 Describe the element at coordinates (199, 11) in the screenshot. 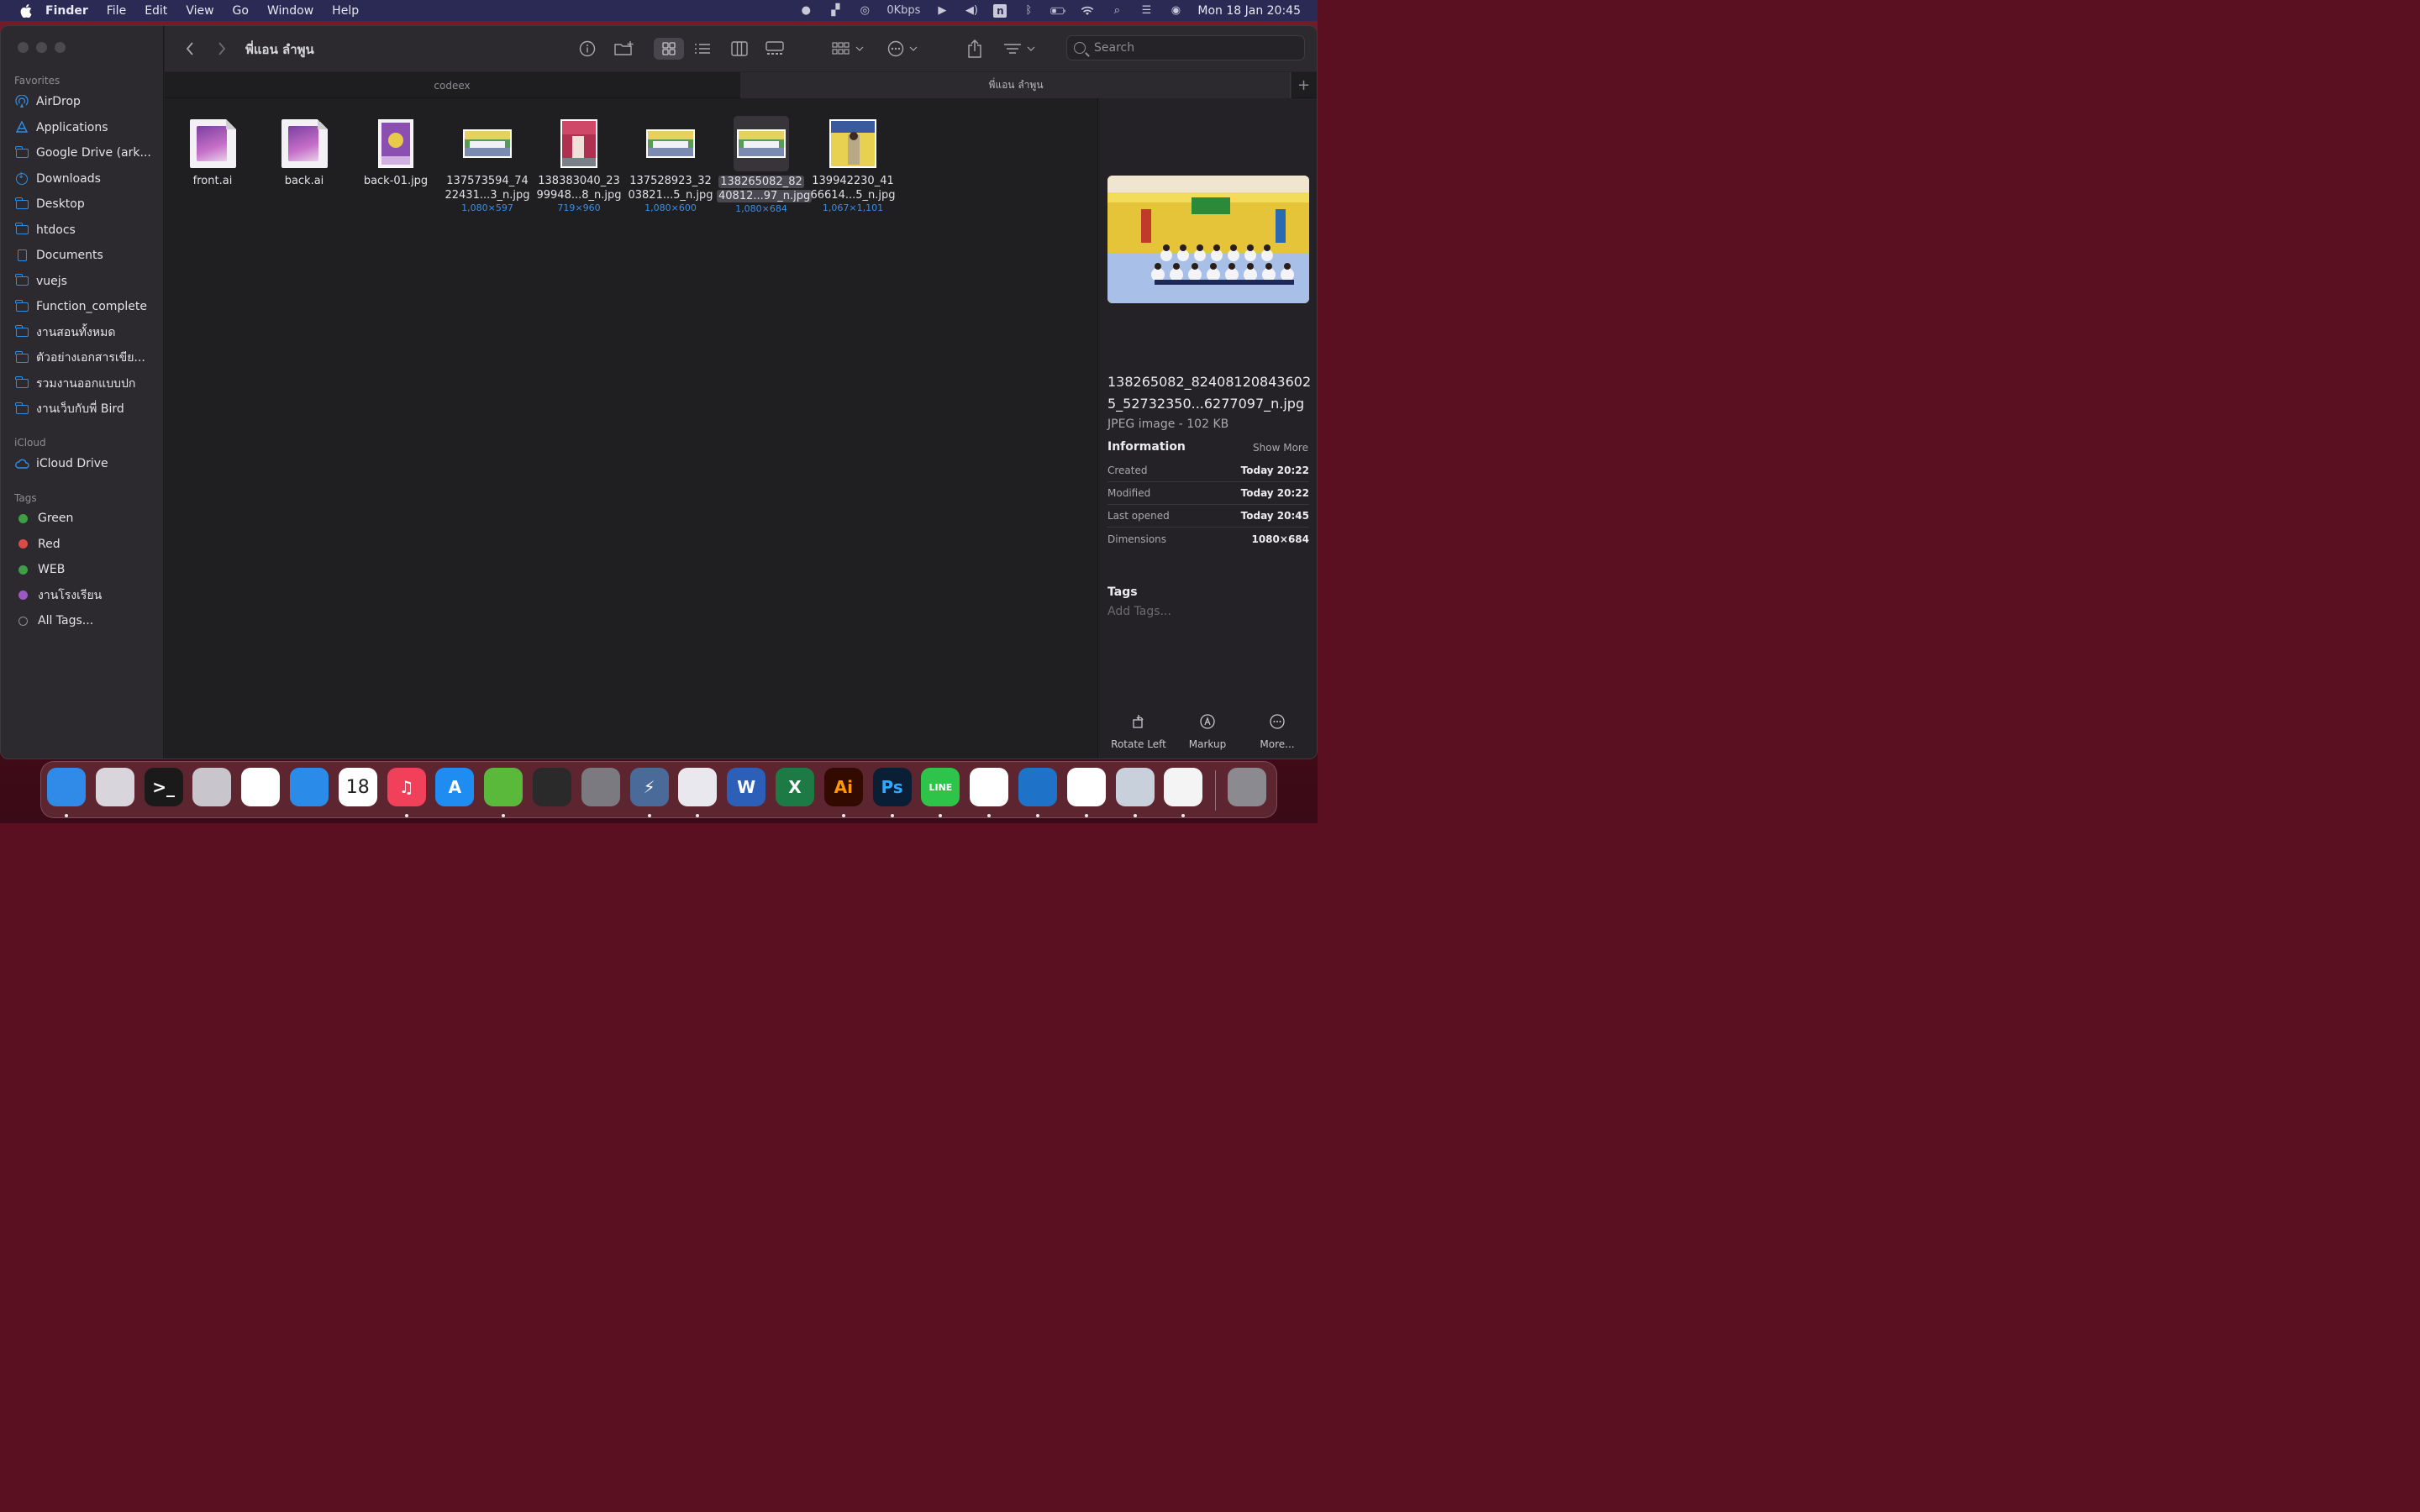

I see `menu-view: View` at that location.